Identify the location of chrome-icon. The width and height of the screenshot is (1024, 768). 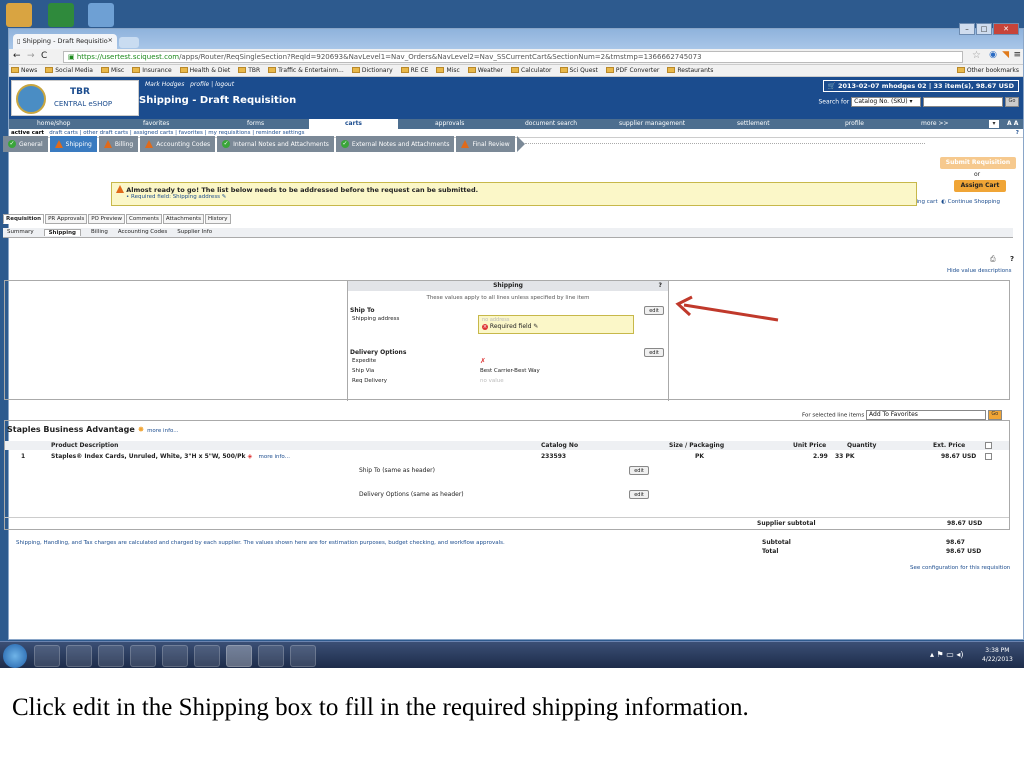
(239, 656).